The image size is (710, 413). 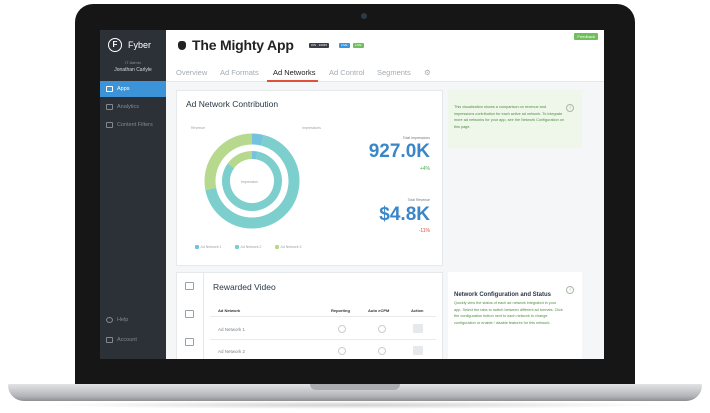 What do you see at coordinates (244, 287) in the screenshot?
I see `rewarded-video-title: Rewarded Video` at bounding box center [244, 287].